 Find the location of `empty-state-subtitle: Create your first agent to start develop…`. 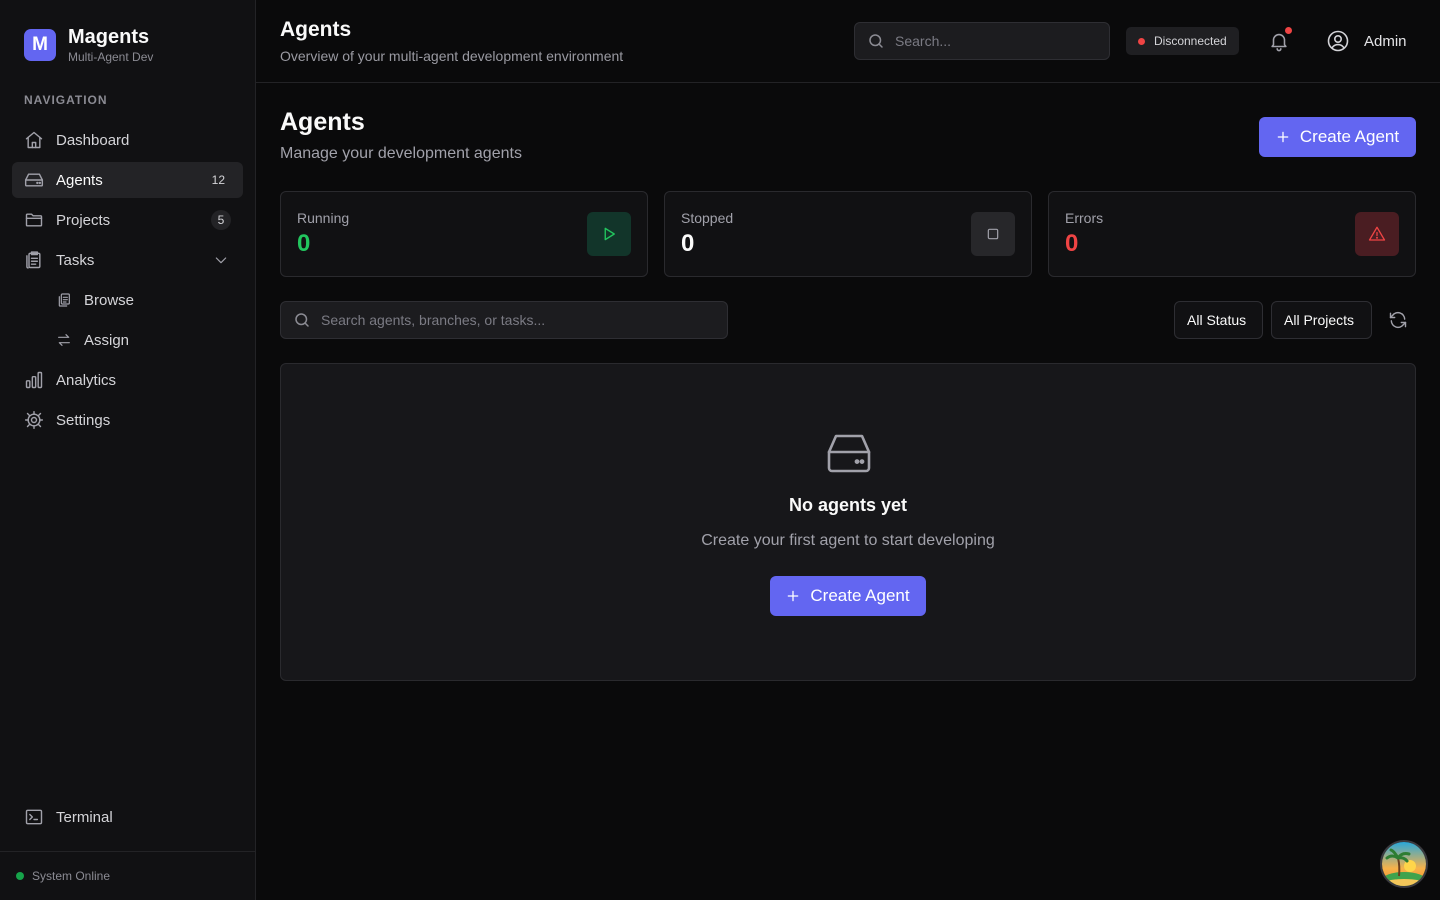

empty-state-subtitle: Create your first agent to start develop… is located at coordinates (848, 540).